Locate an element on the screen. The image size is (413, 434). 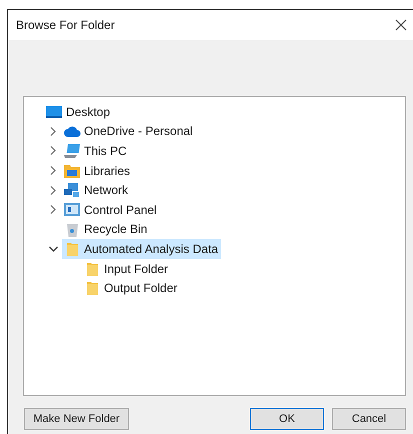
tree-item-label: Control Panel is located at coordinates (120, 210).